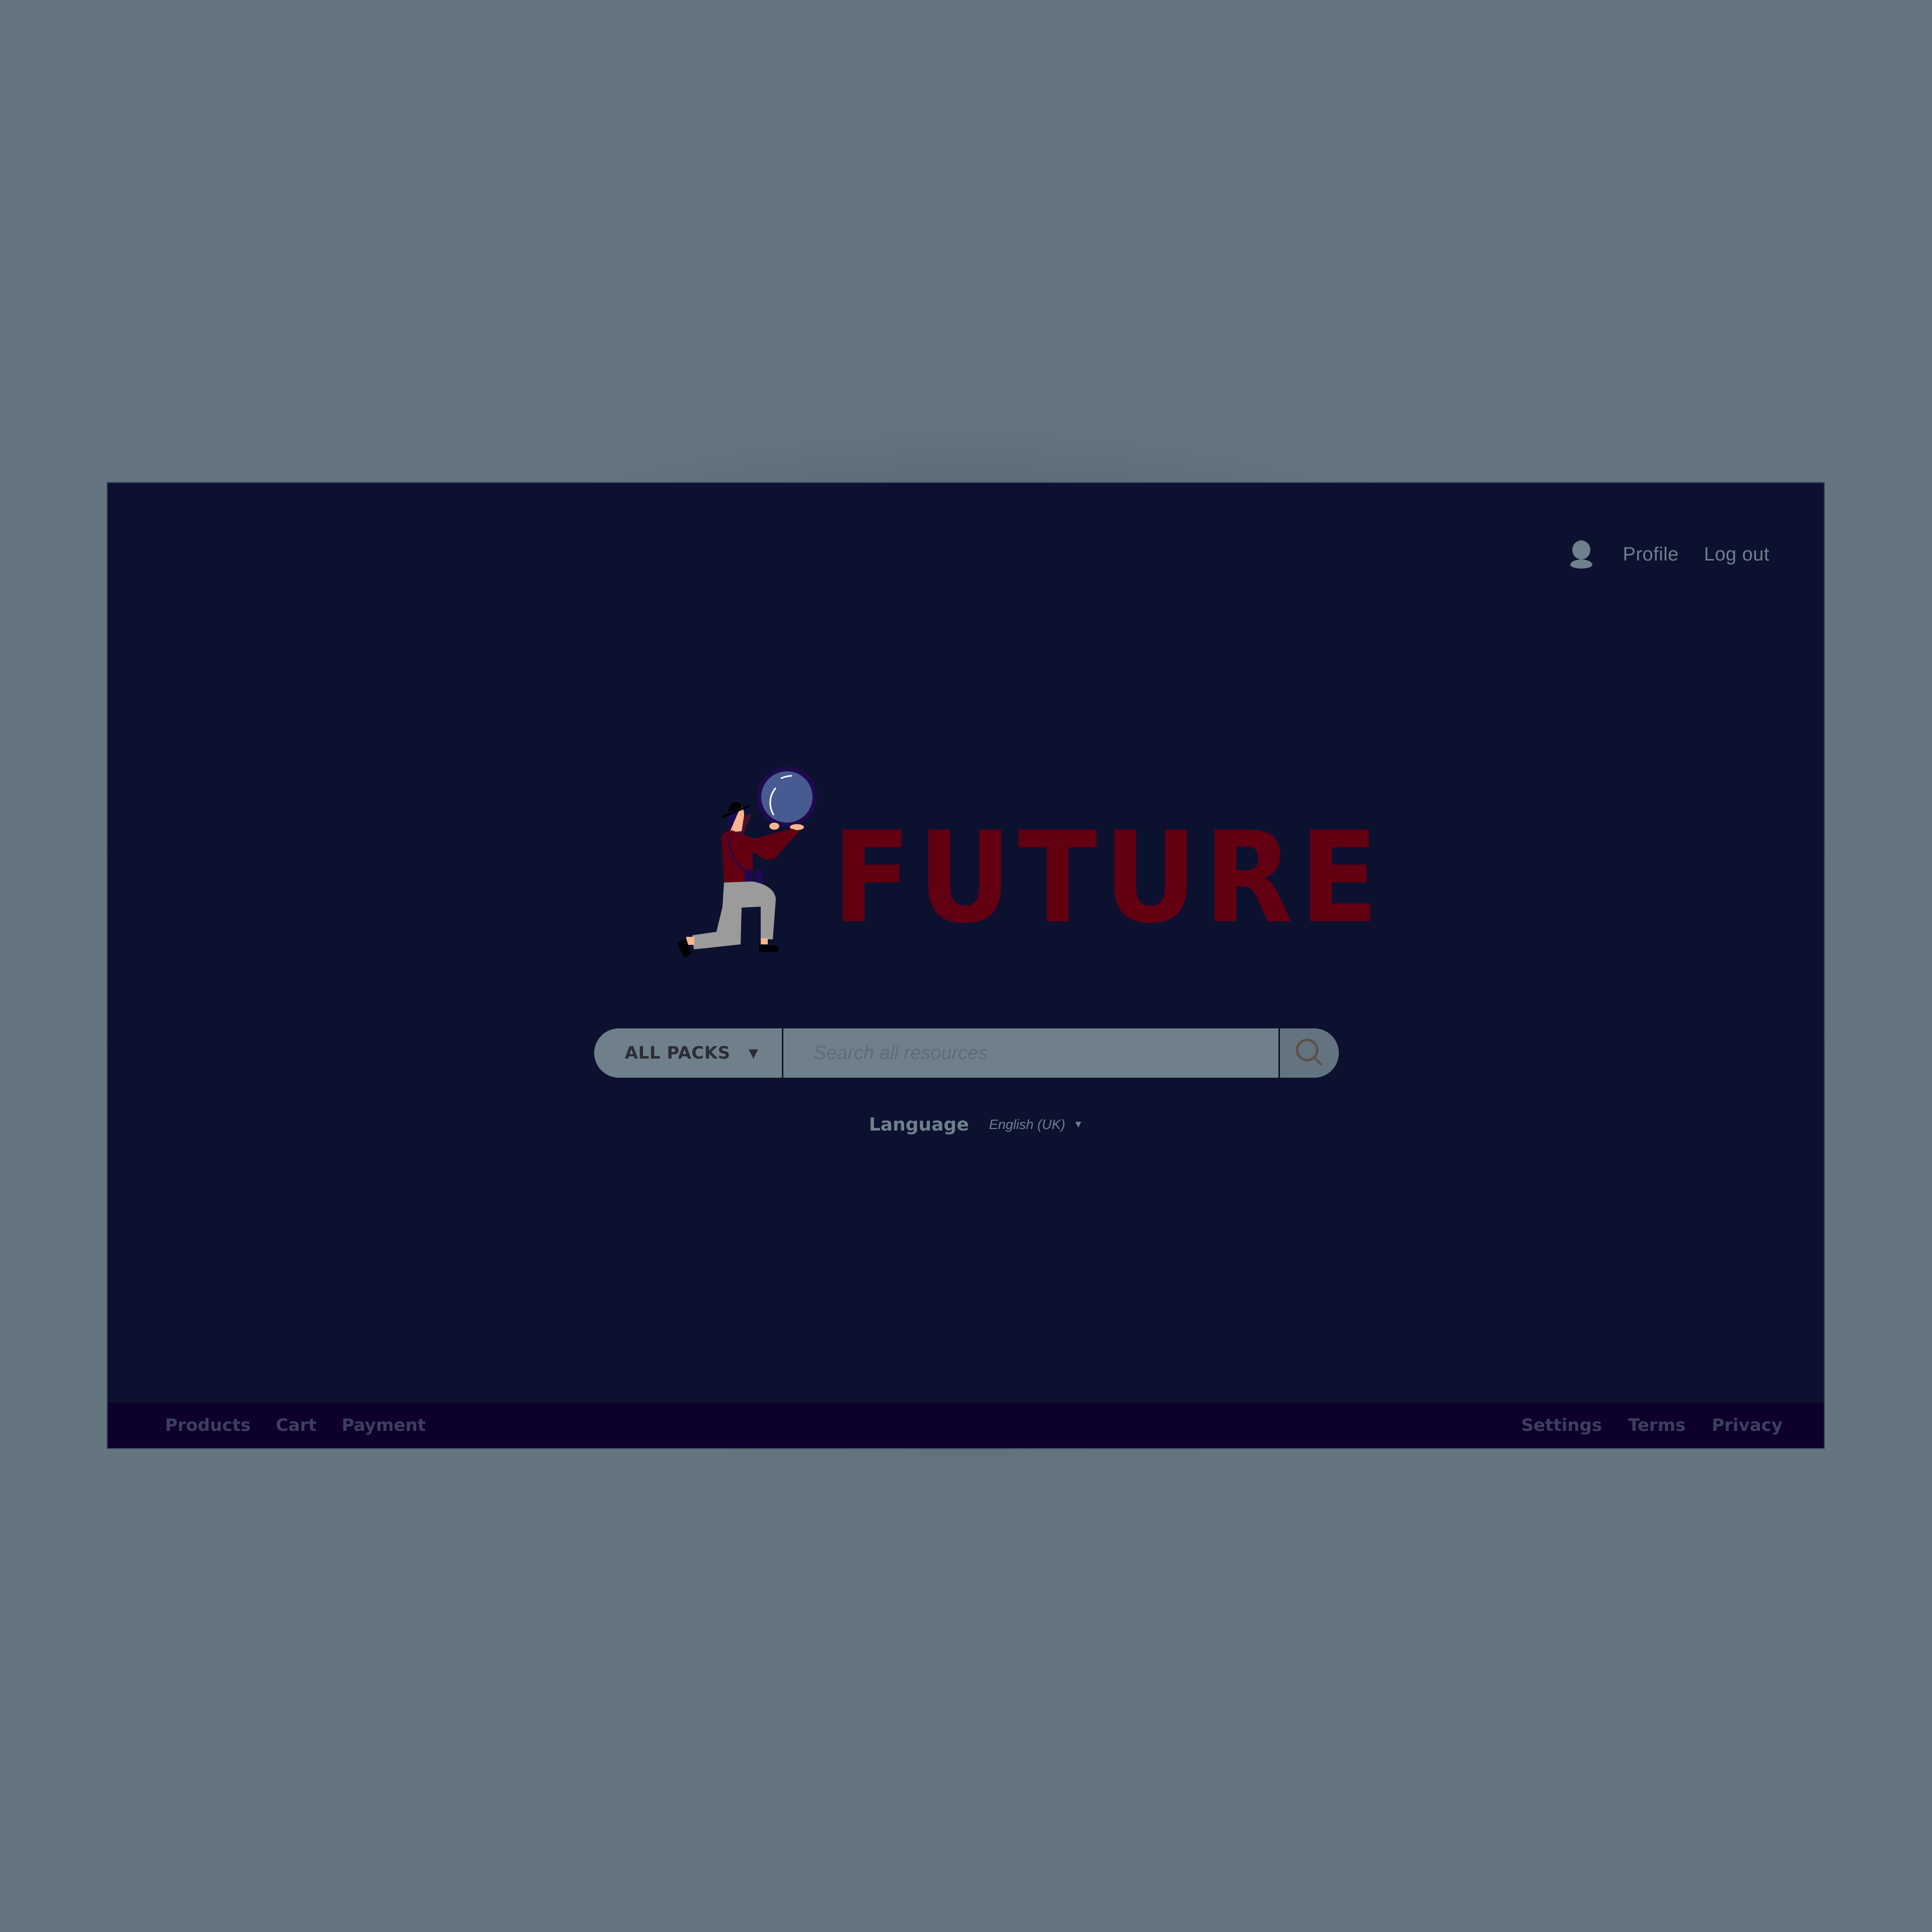 Image resolution: width=1932 pixels, height=1932 pixels. Describe the element at coordinates (1582, 549) in the screenshot. I see `user-icon-head` at that location.